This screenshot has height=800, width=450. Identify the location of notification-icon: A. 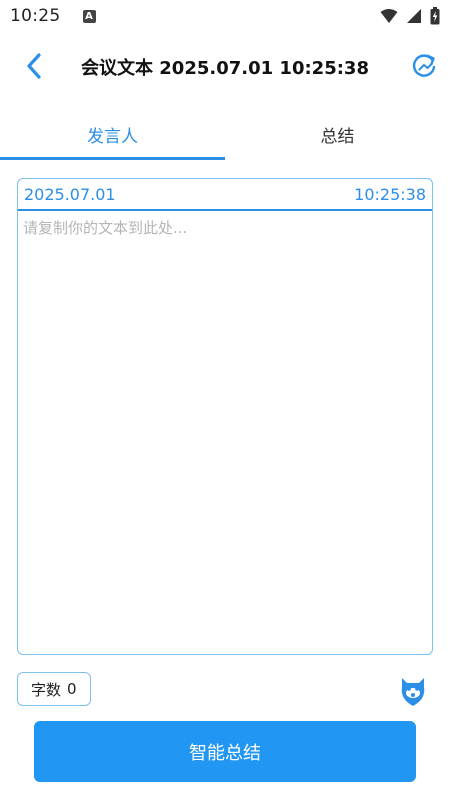
(89, 16).